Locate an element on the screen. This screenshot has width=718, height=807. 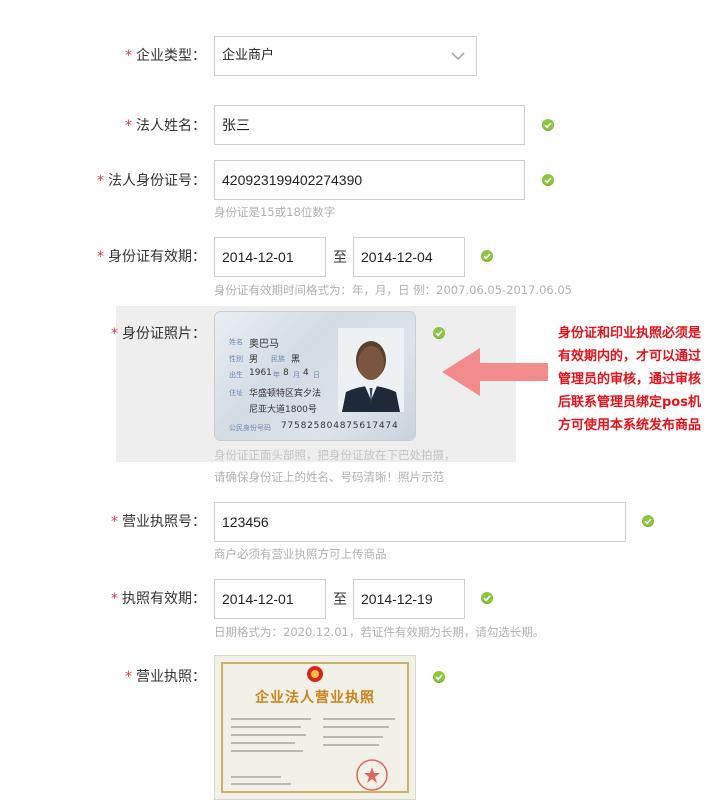
id-address-line2: 尼亚大道1800号 is located at coordinates (283, 410).